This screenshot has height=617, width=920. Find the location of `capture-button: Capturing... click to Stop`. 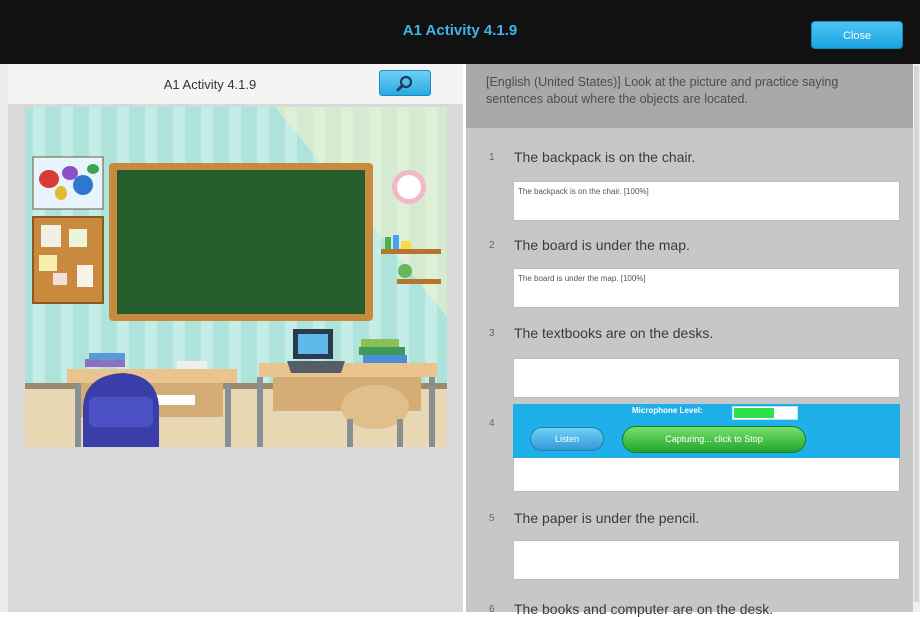

capture-button: Capturing... click to Stop is located at coordinates (714, 439).